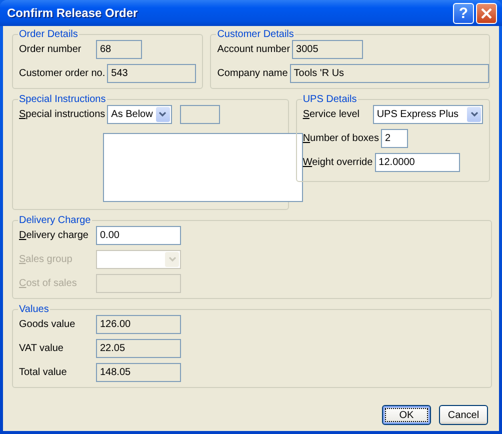  What do you see at coordinates (331, 114) in the screenshot?
I see `field-label: Service level` at bounding box center [331, 114].